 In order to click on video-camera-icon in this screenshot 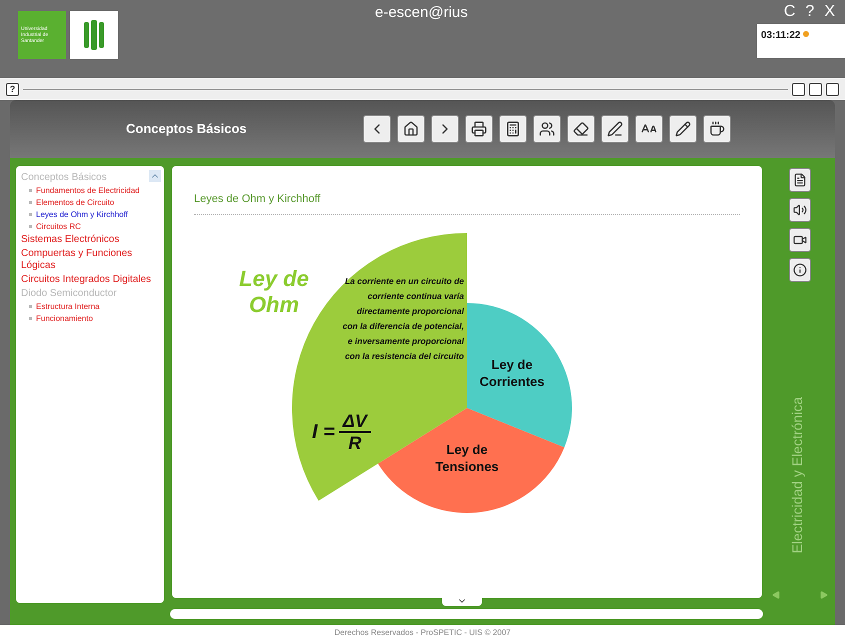, I will do `click(799, 240)`.